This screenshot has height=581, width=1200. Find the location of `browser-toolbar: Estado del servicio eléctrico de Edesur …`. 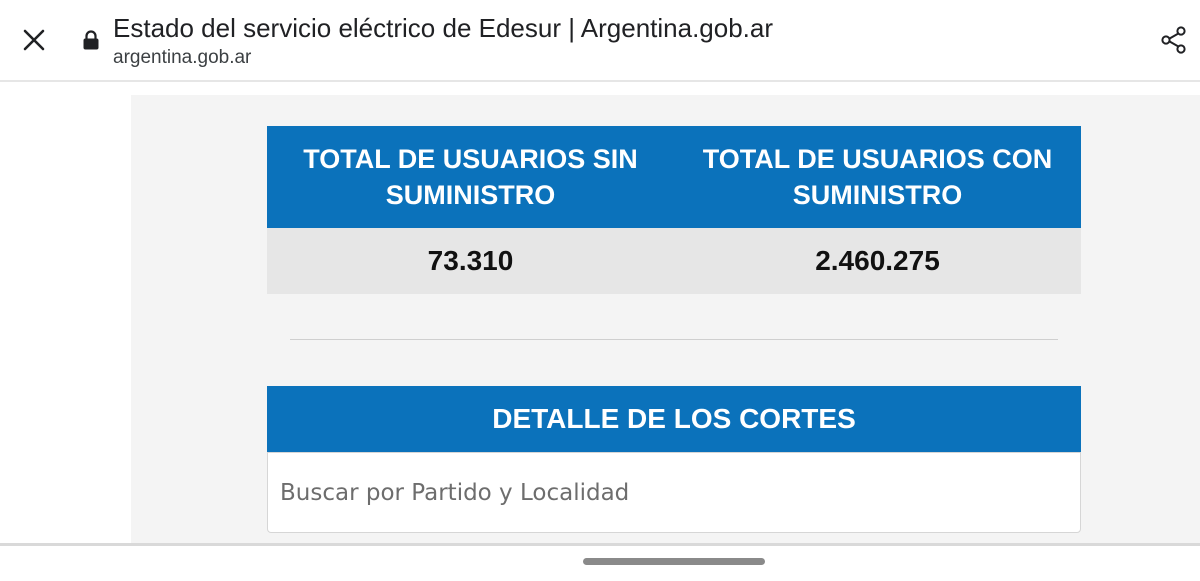

browser-toolbar: Estado del servicio eléctrico de Edesur … is located at coordinates (600, 41).